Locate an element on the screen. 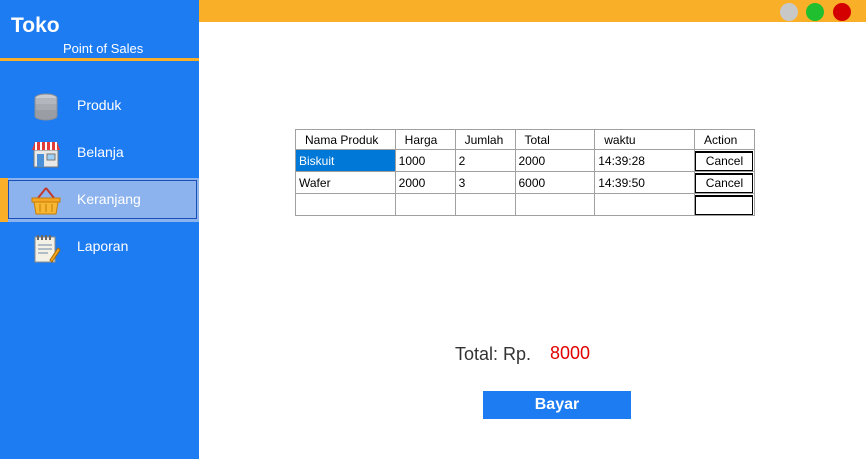 The image size is (866, 459). cell-total: 2000 is located at coordinates (555, 160).